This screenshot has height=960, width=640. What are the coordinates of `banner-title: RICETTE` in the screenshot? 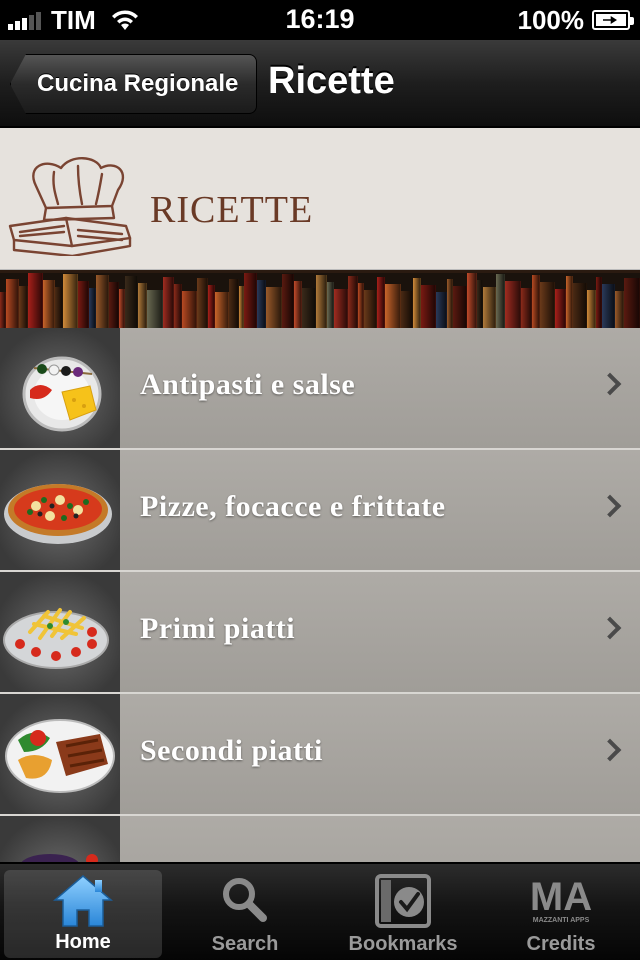 It's located at (232, 210).